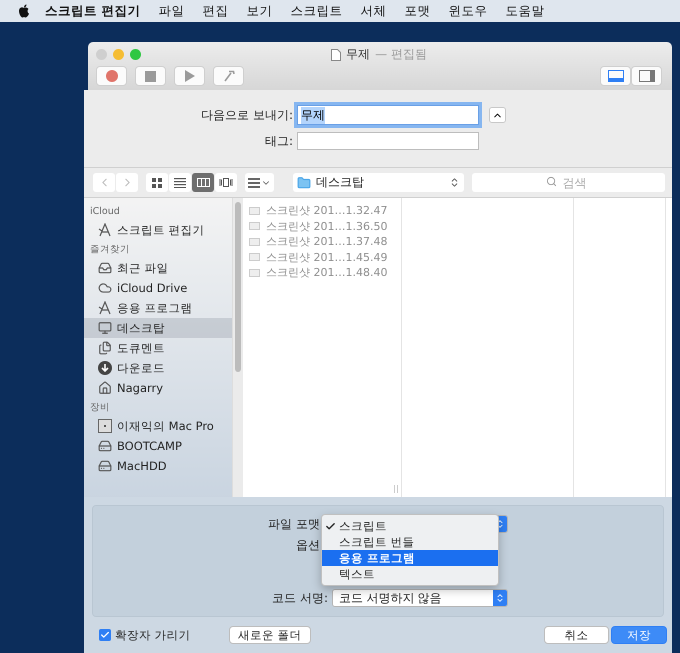  I want to click on hide-extension-label: 확장자 가리기, so click(153, 635).